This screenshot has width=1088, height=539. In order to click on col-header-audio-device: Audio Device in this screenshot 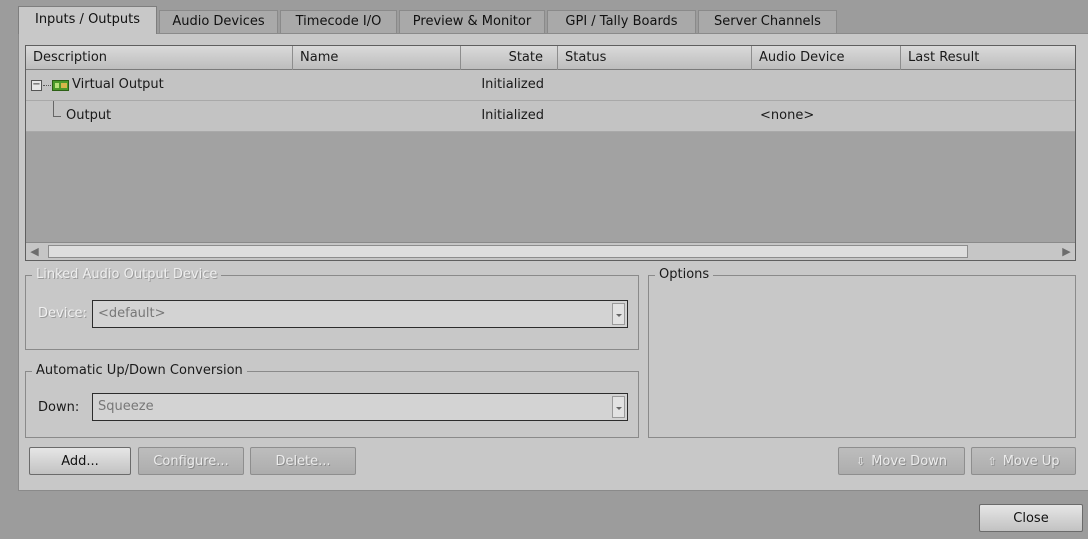, I will do `click(826, 58)`.